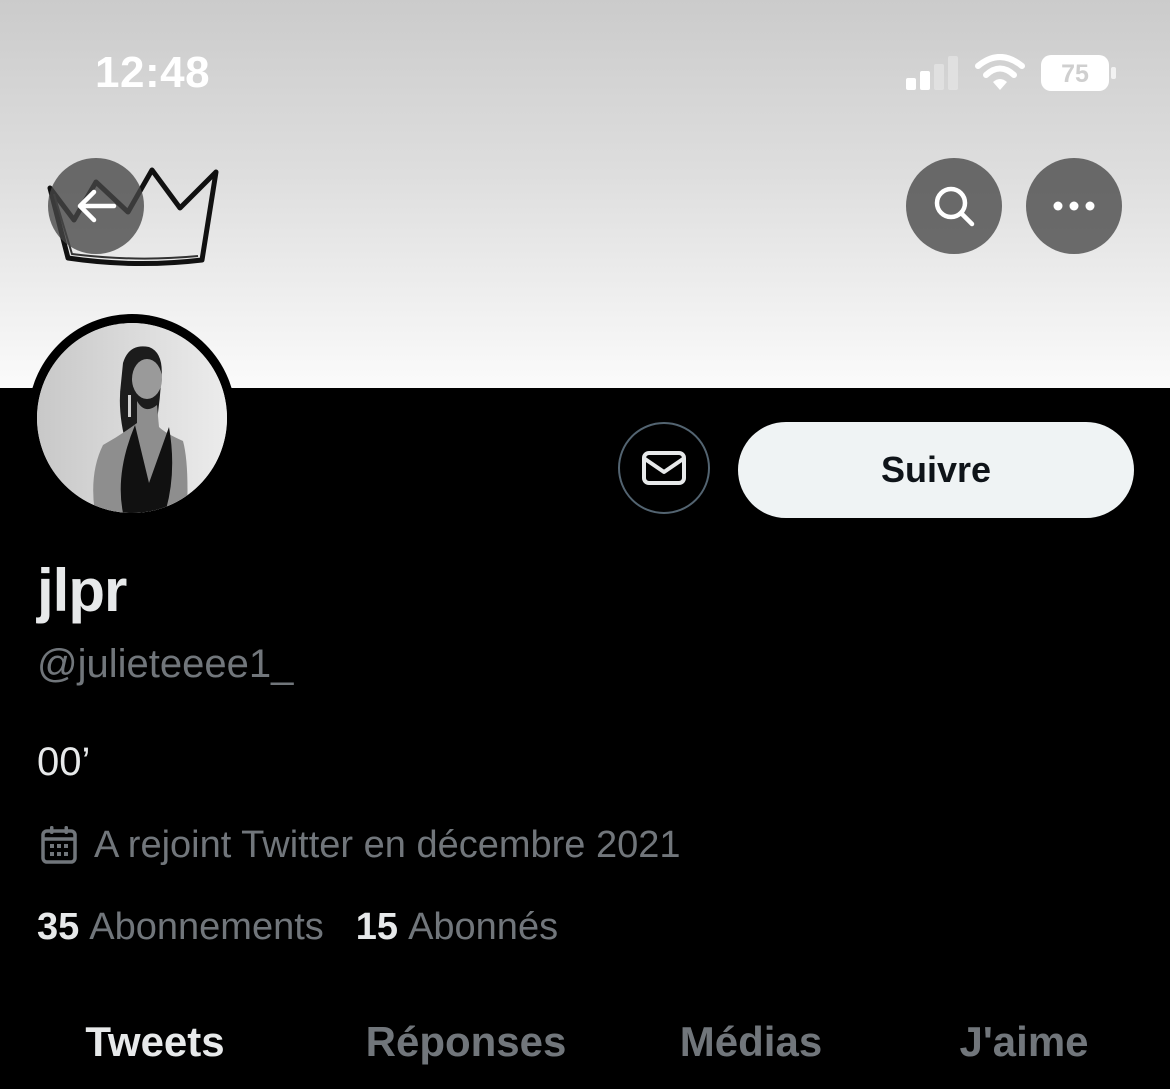 This screenshot has width=1170, height=1089. What do you see at coordinates (59, 845) in the screenshot?
I see `calendar-icon` at bounding box center [59, 845].